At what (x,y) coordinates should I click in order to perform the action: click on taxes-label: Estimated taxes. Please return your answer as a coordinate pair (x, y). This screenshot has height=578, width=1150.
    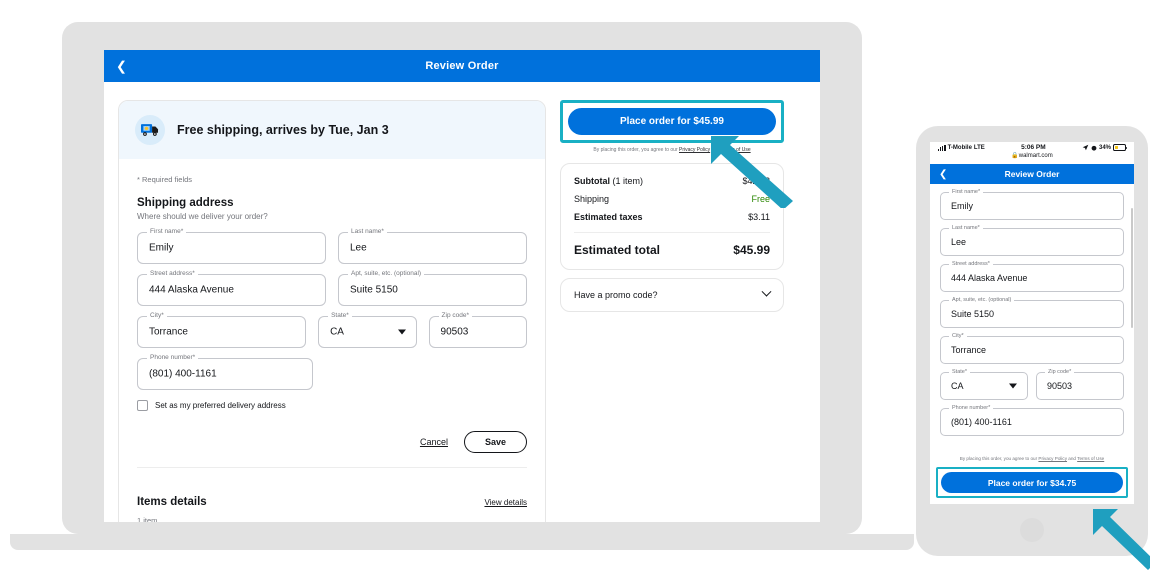
    Looking at the image, I should click on (608, 216).